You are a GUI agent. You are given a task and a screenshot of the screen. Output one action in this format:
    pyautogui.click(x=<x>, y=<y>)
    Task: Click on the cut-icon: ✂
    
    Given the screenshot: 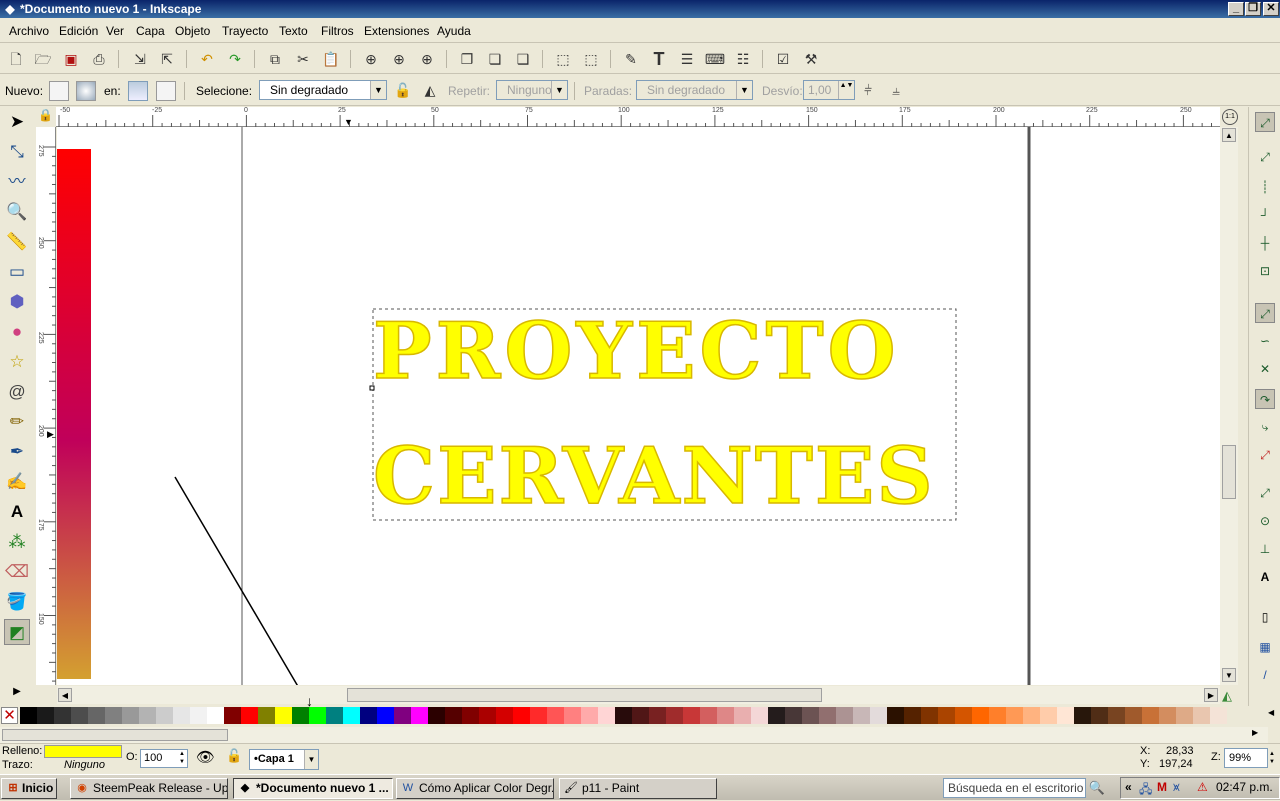 What is the action you would take?
    pyautogui.click(x=303, y=59)
    